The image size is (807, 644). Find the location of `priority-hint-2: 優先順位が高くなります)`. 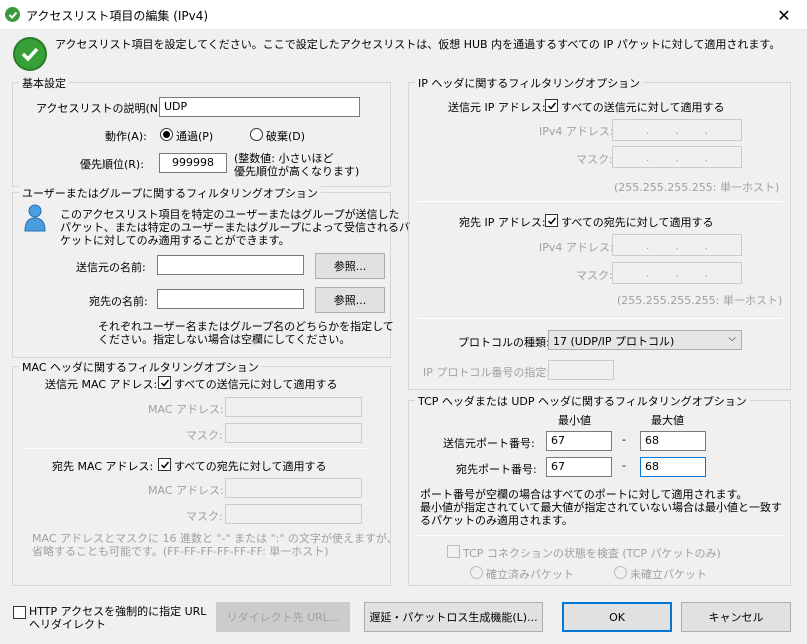

priority-hint-2: 優先順位が高くなります) is located at coordinates (297, 171).